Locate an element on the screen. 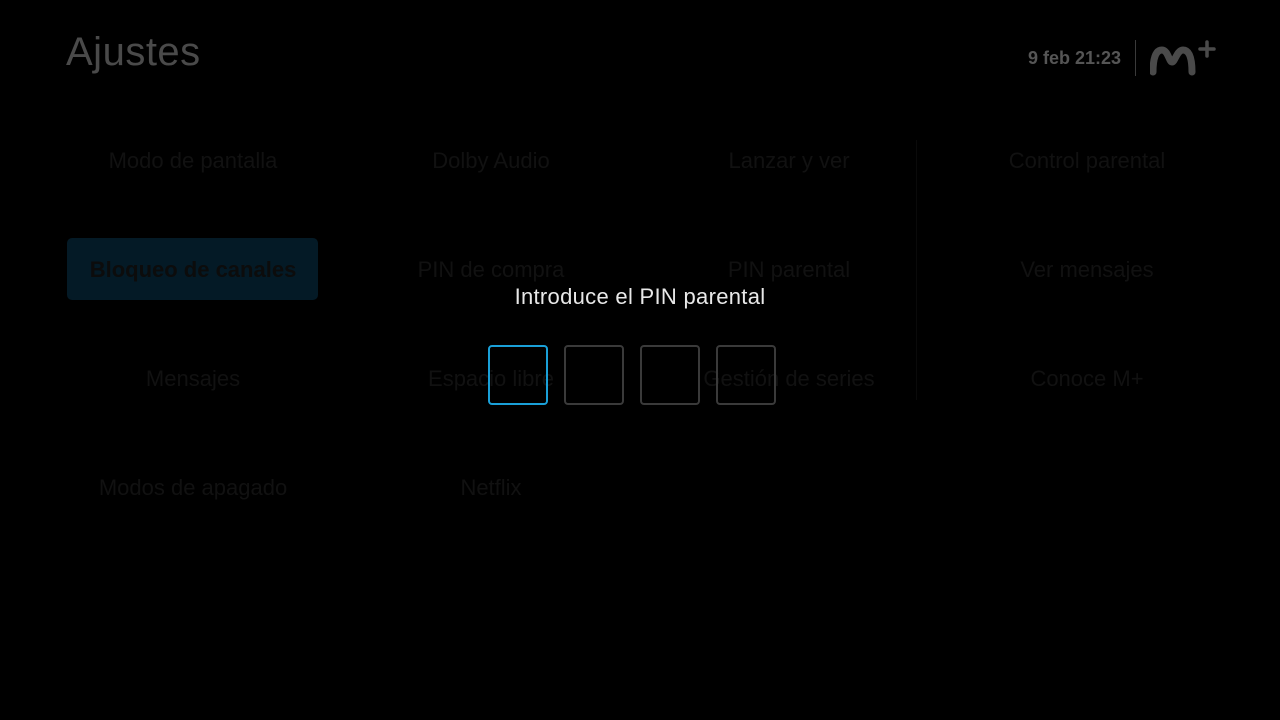 The image size is (1280, 720). pin-dialog-title: Introduce el PIN parental is located at coordinates (640, 296).